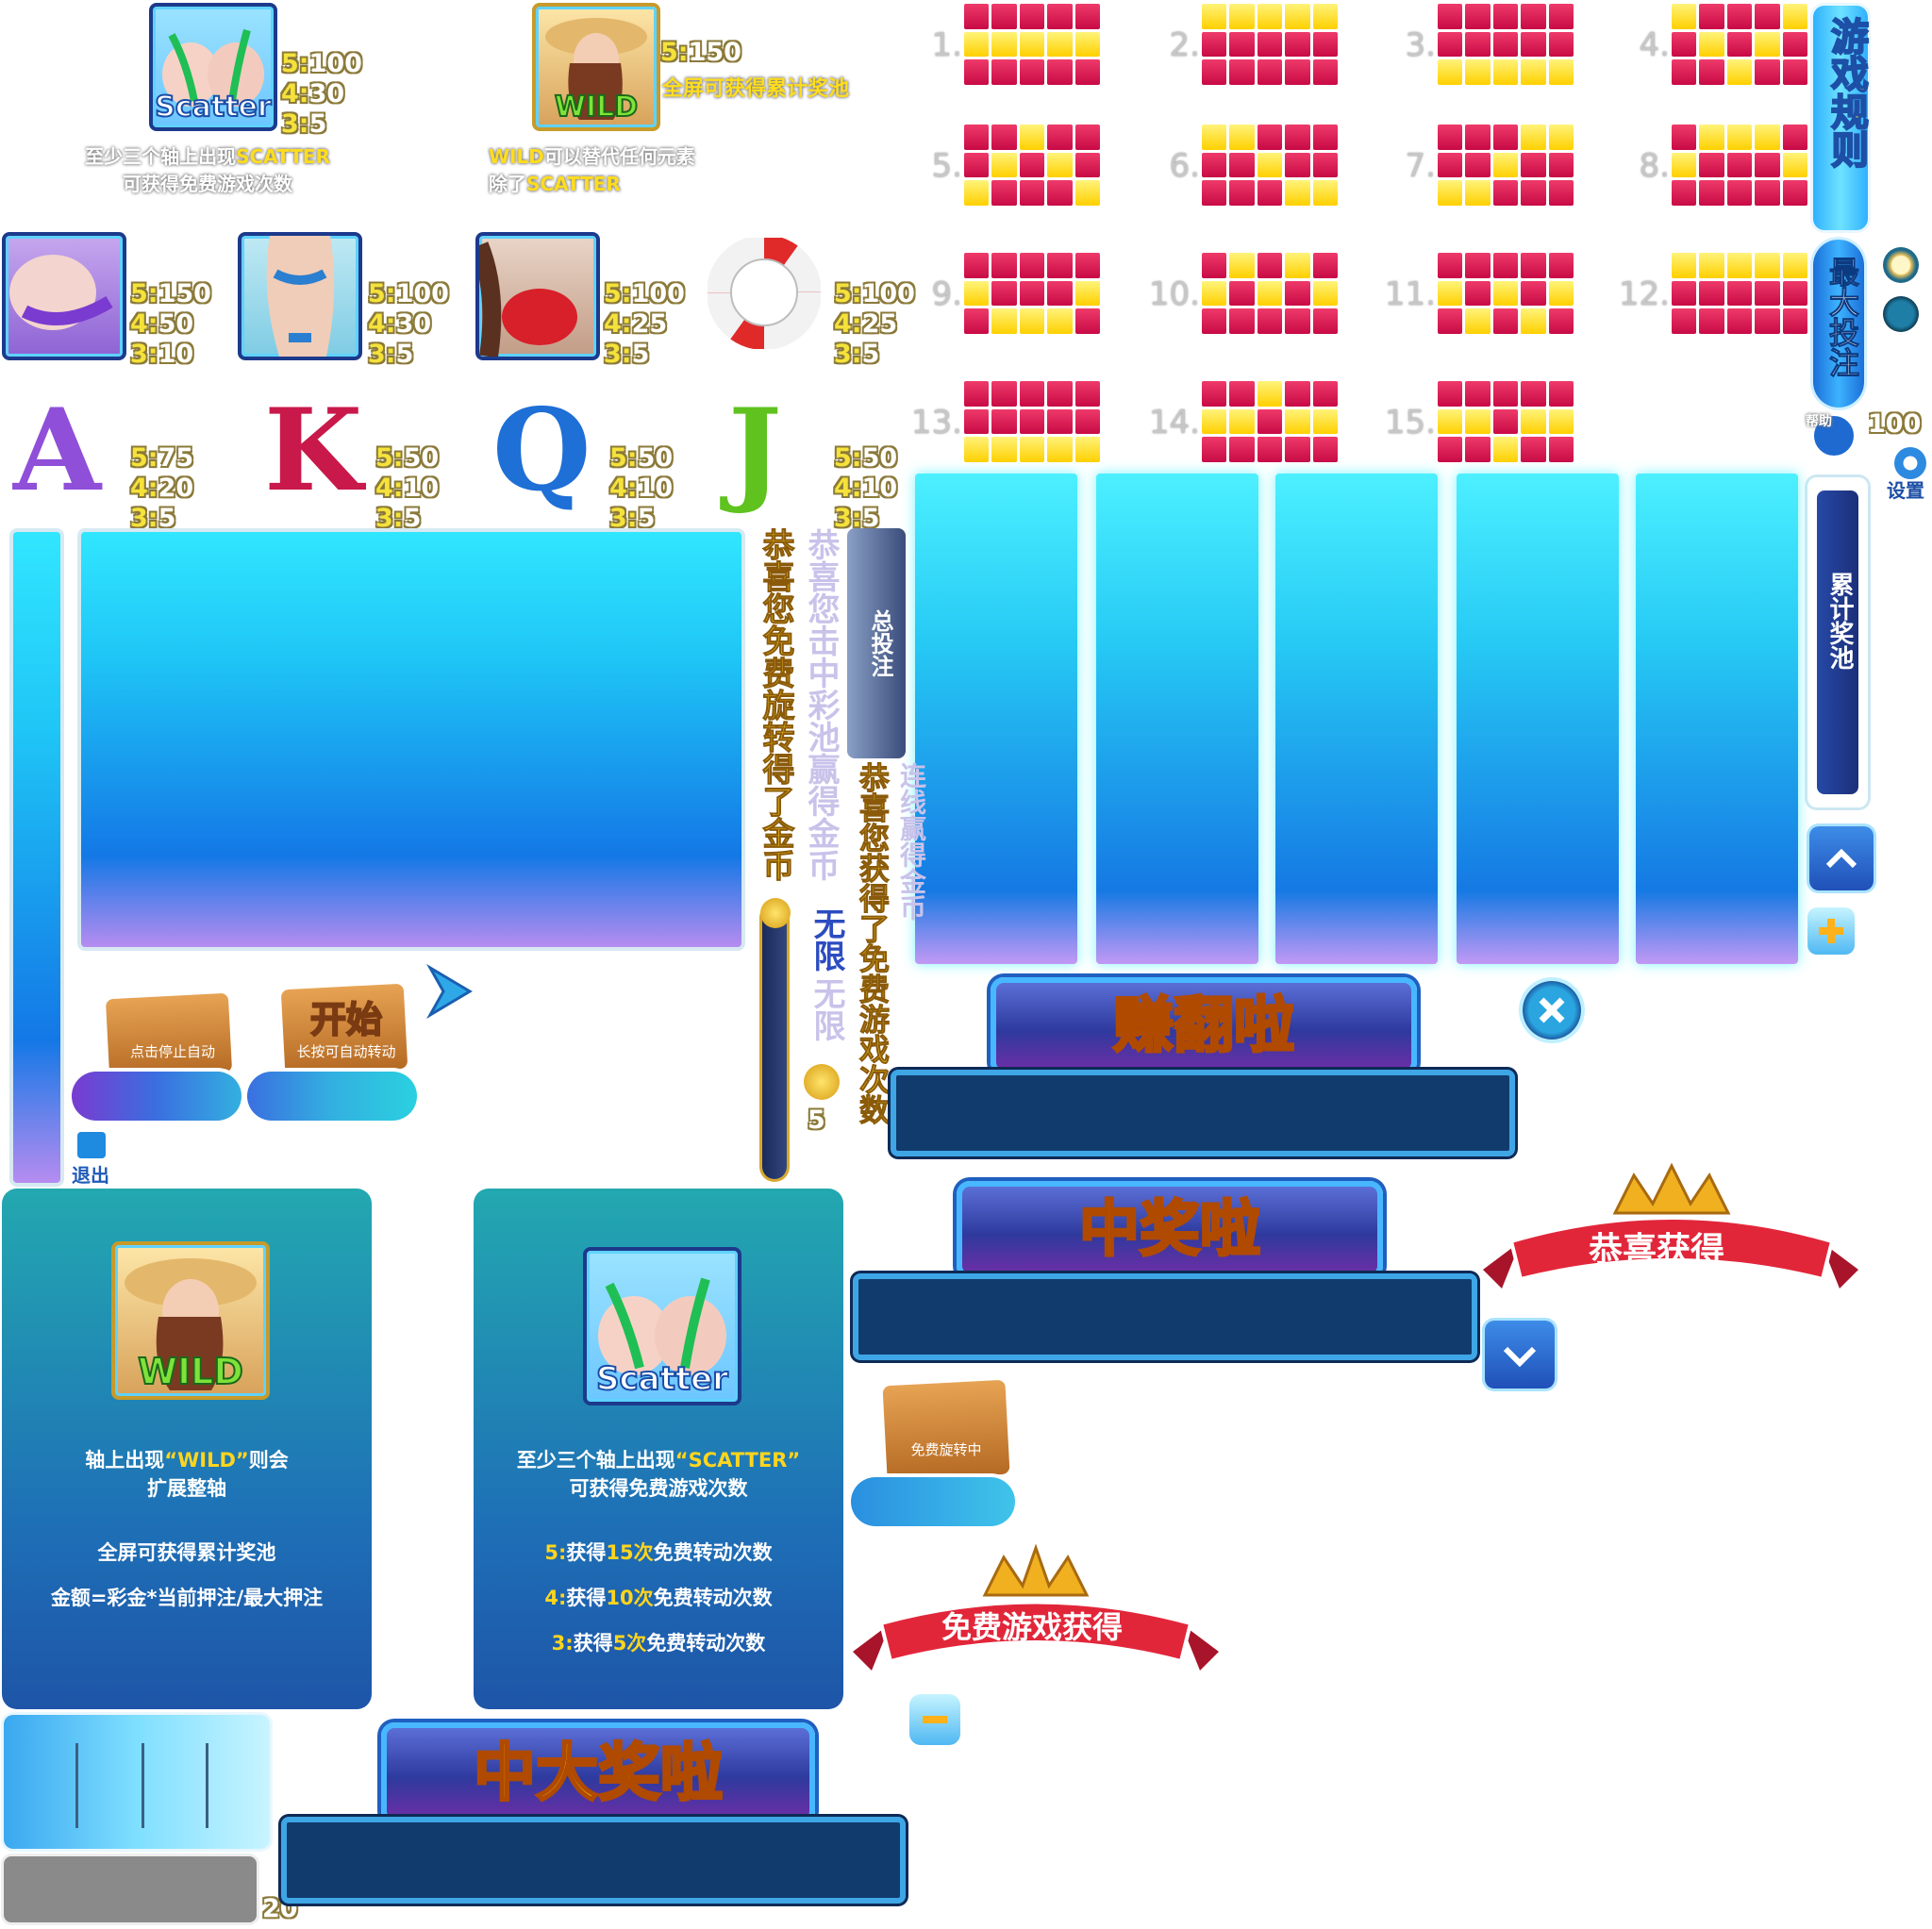 The image size is (1932, 1929). I want to click on girl2-symbol, so click(300, 296).